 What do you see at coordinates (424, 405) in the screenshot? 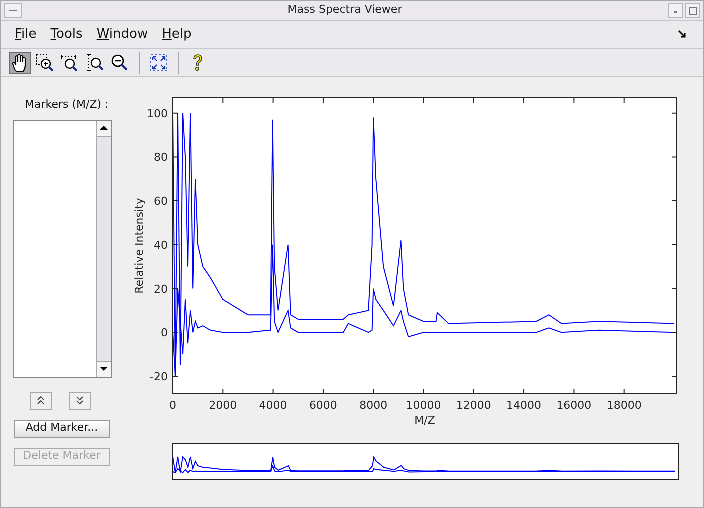
I see `x-tick-label: 10000` at bounding box center [424, 405].